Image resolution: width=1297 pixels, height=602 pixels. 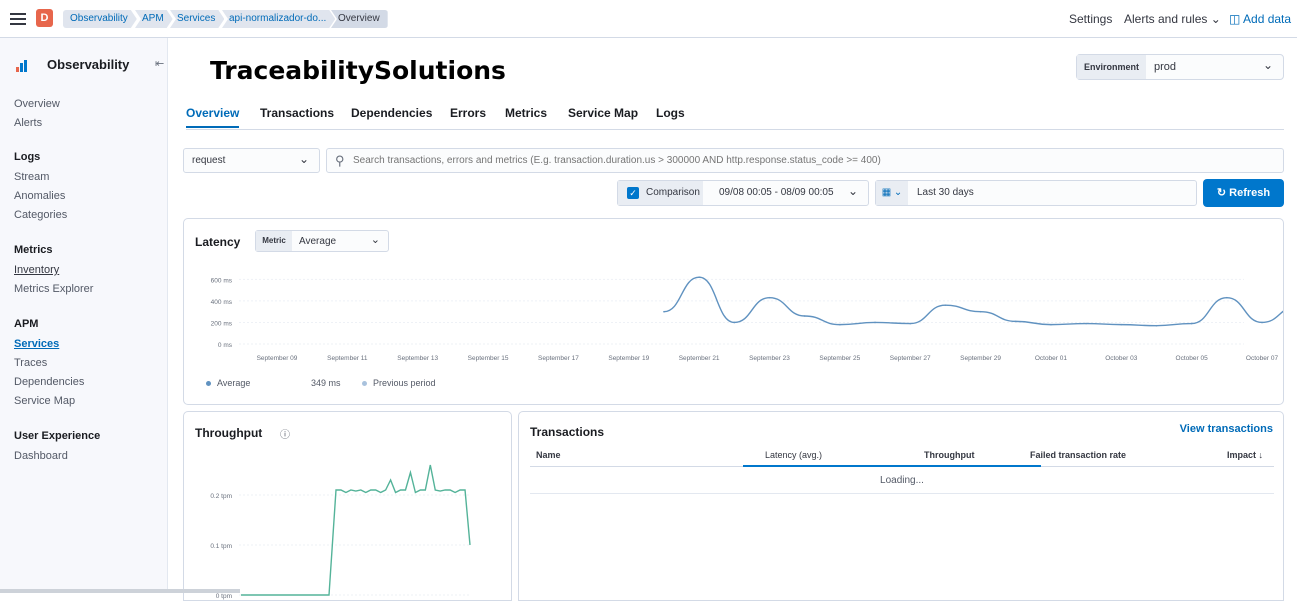 What do you see at coordinates (1235, 19) in the screenshot?
I see `add-data-icon: ◫` at bounding box center [1235, 19].